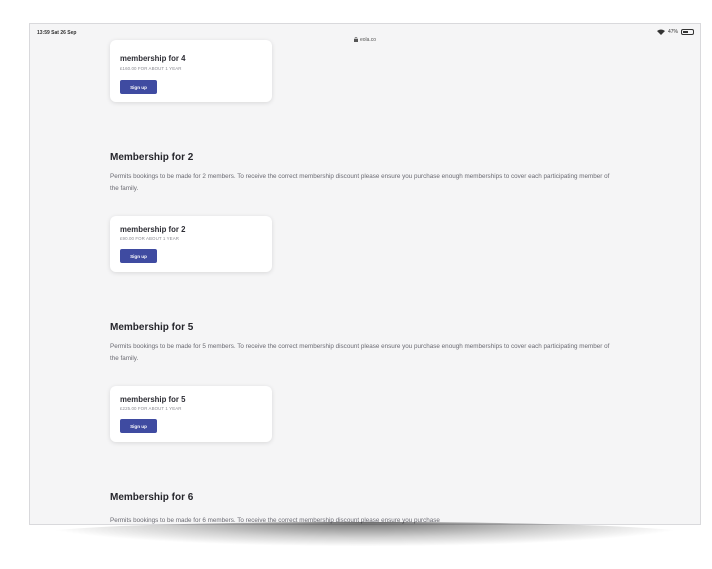 The width and height of the screenshot is (712, 569). What do you see at coordinates (365, 534) in the screenshot?
I see `device-shadow` at bounding box center [365, 534].